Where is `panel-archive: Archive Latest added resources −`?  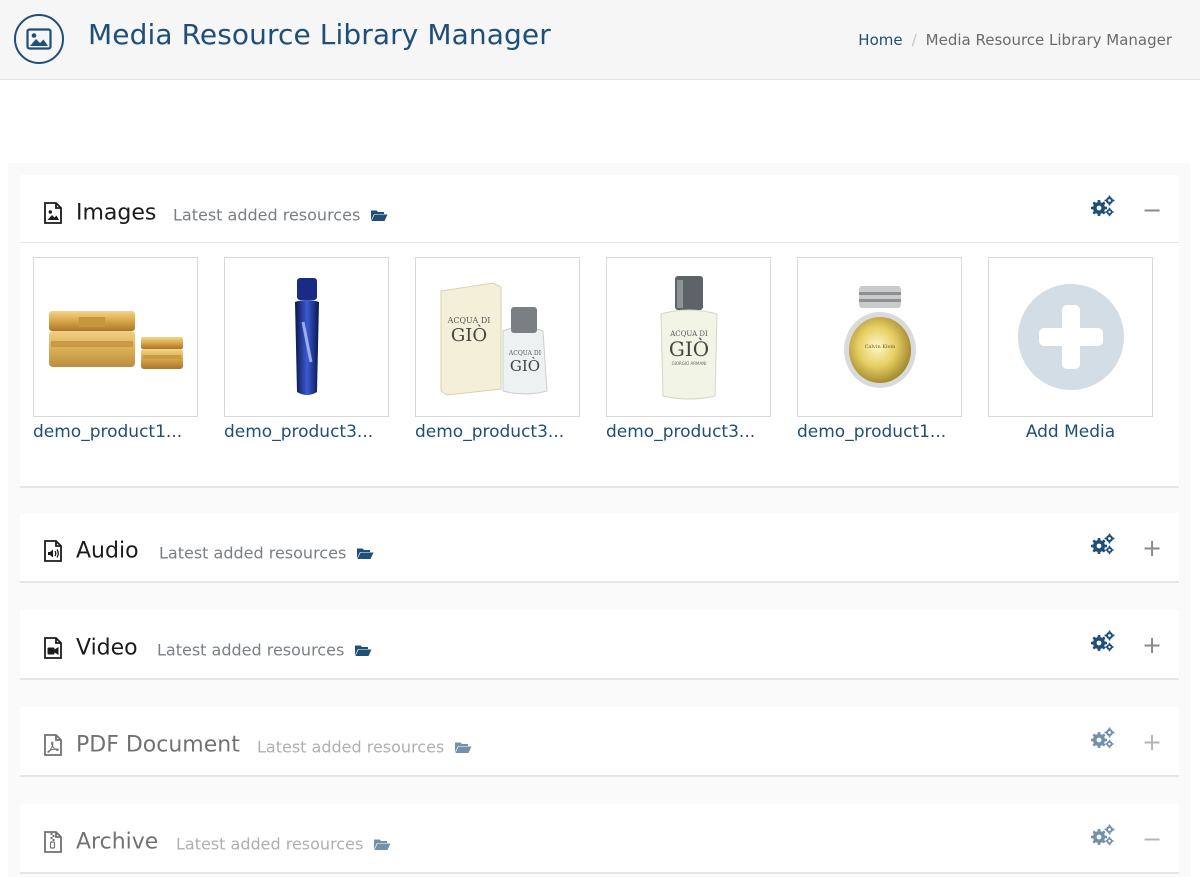 panel-archive: Archive Latest added resources − is located at coordinates (599, 839).